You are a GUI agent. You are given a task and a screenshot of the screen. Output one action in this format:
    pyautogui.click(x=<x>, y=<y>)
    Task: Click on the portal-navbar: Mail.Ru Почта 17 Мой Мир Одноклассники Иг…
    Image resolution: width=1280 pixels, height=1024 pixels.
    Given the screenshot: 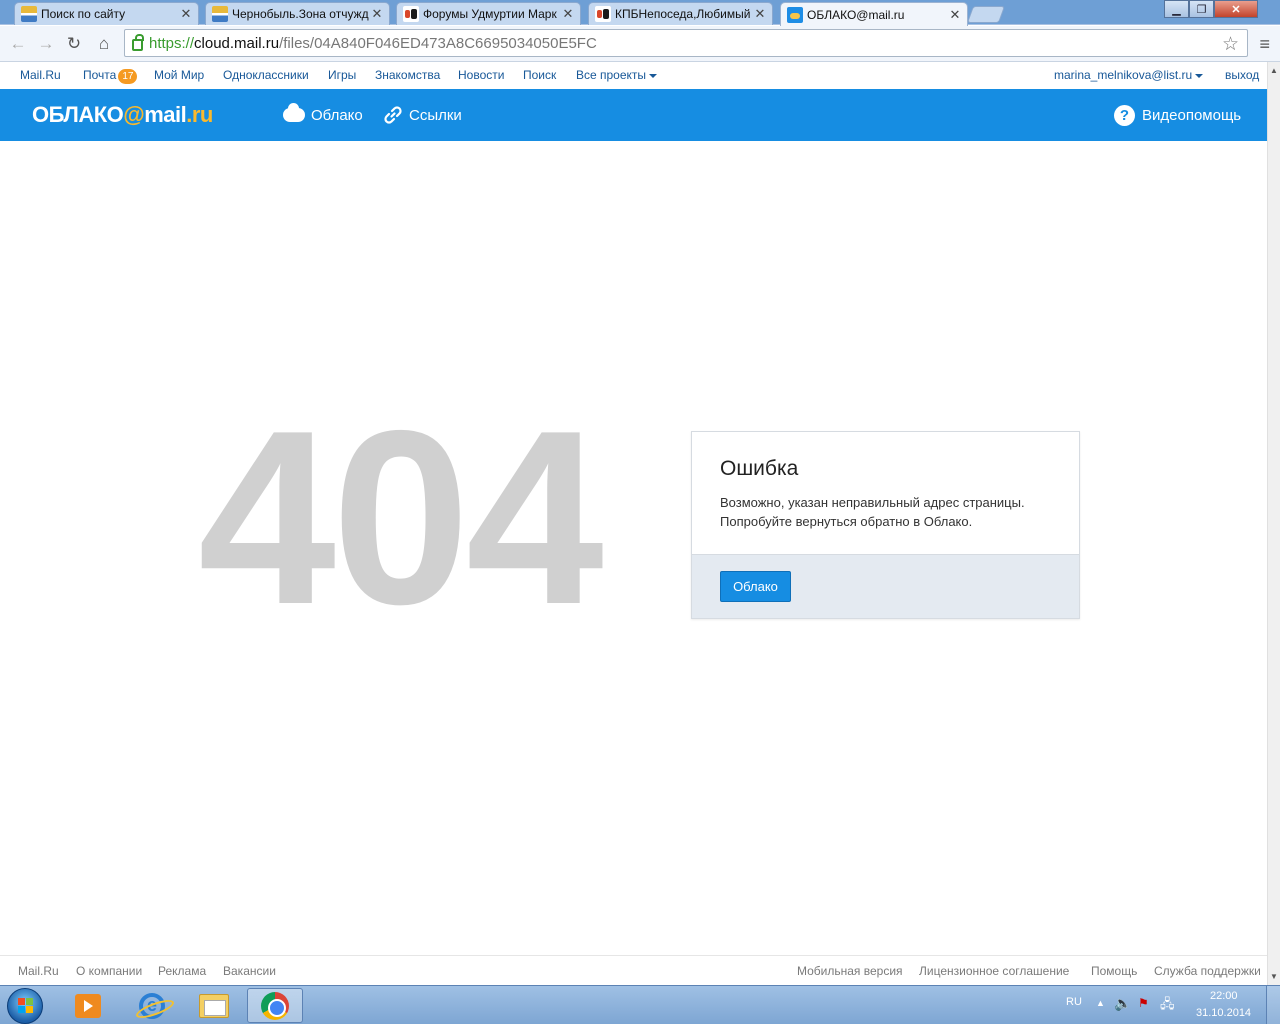 What is the action you would take?
    pyautogui.click(x=633, y=75)
    